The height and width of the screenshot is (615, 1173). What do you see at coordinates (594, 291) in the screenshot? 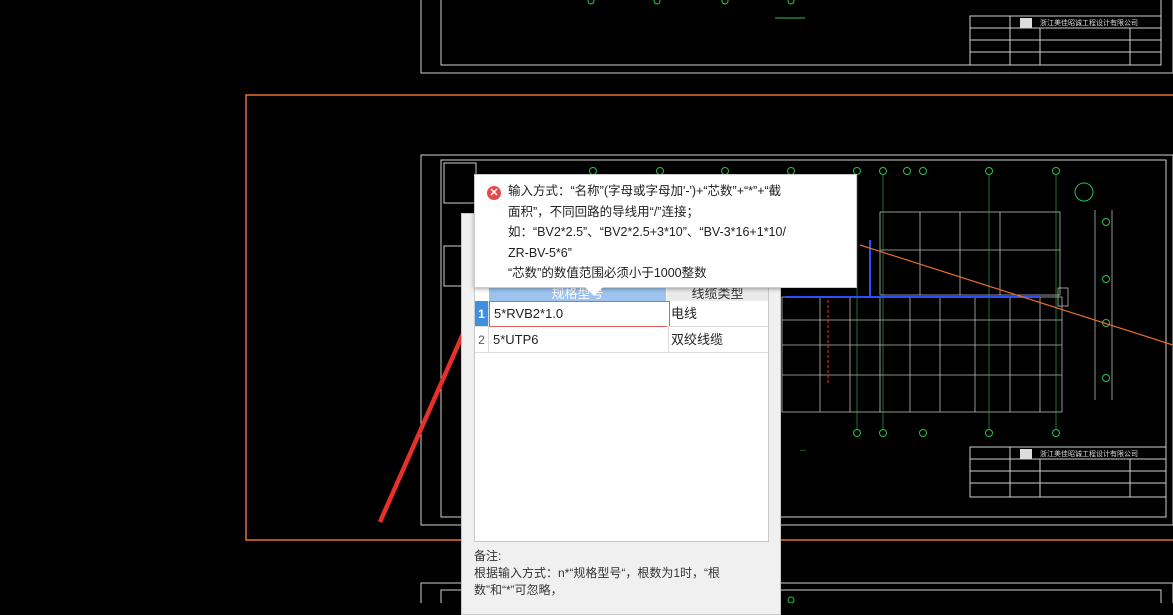
I see `tooltip-arrow` at bounding box center [594, 291].